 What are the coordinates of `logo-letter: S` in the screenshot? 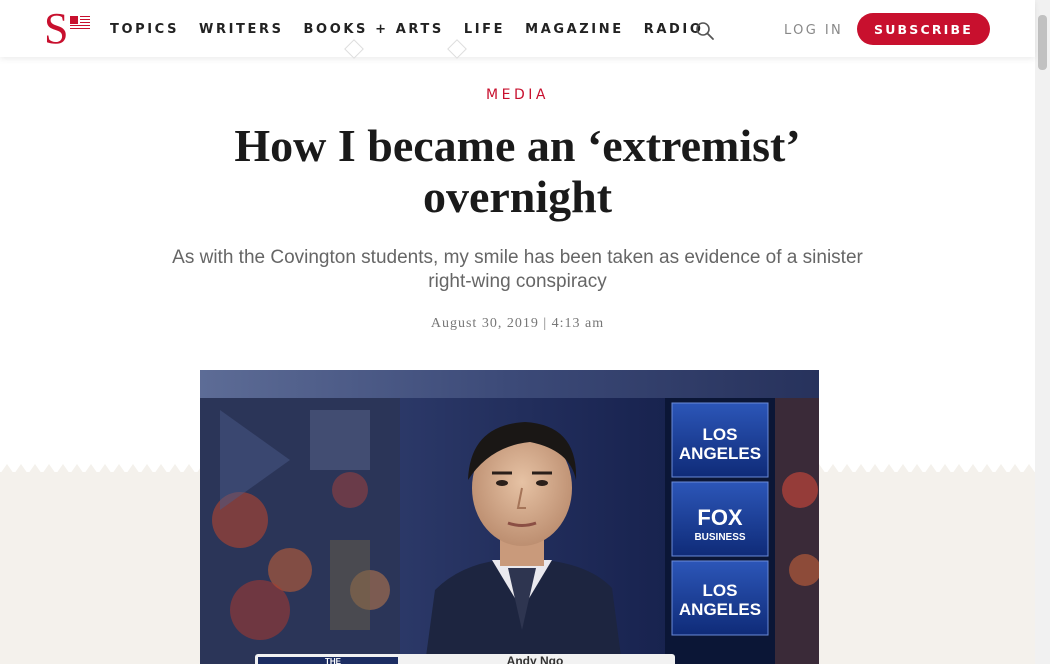 It's located at (56, 28).